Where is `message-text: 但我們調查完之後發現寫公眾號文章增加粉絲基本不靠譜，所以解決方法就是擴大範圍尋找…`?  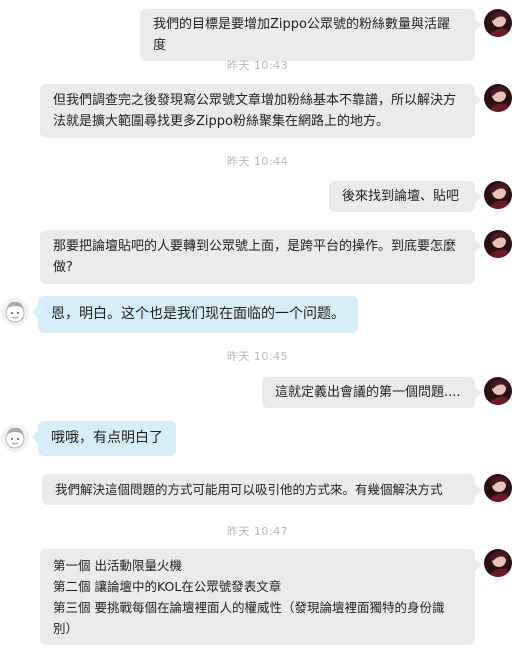
message-text: 但我們調查完之後發現寫公眾號文章增加粉絲基本不靠譜，所以解決方法就是擴大範圍尋找… is located at coordinates (255, 111).